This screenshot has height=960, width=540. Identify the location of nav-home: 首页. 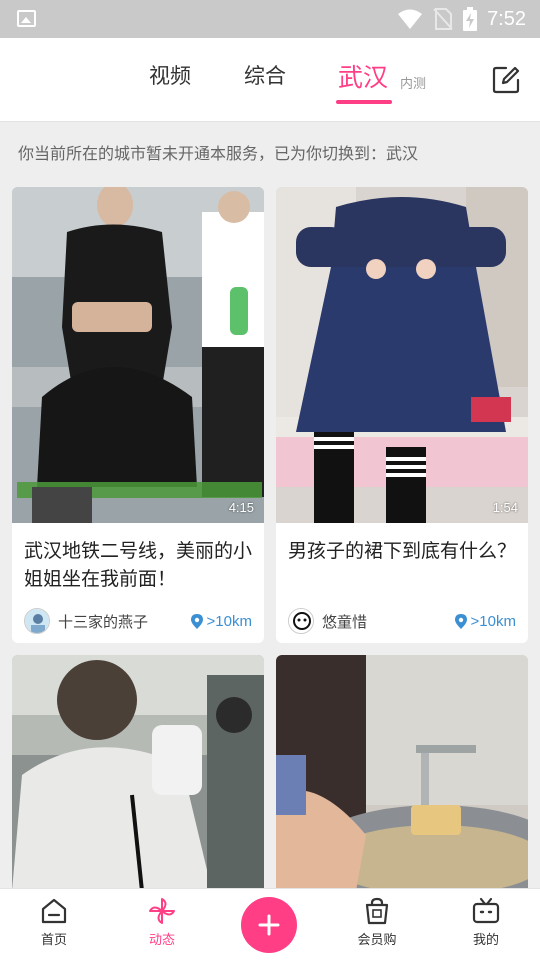
(54, 922).